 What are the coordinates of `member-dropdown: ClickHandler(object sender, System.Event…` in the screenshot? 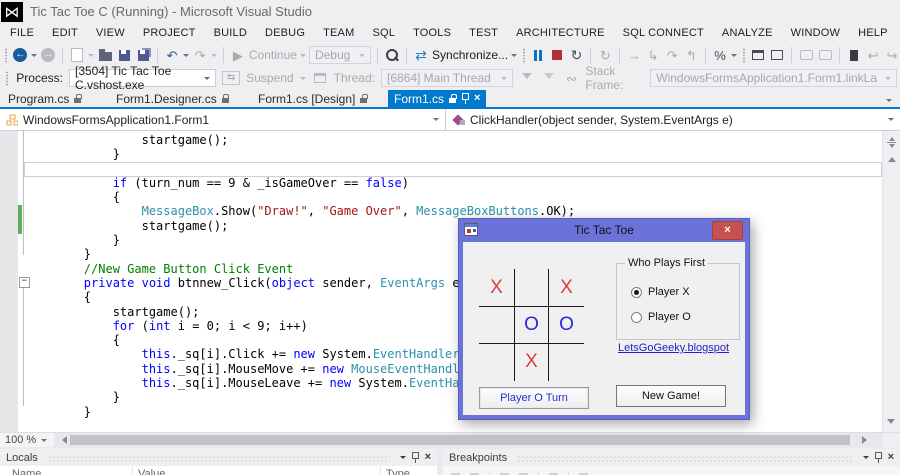 It's located at (673, 119).